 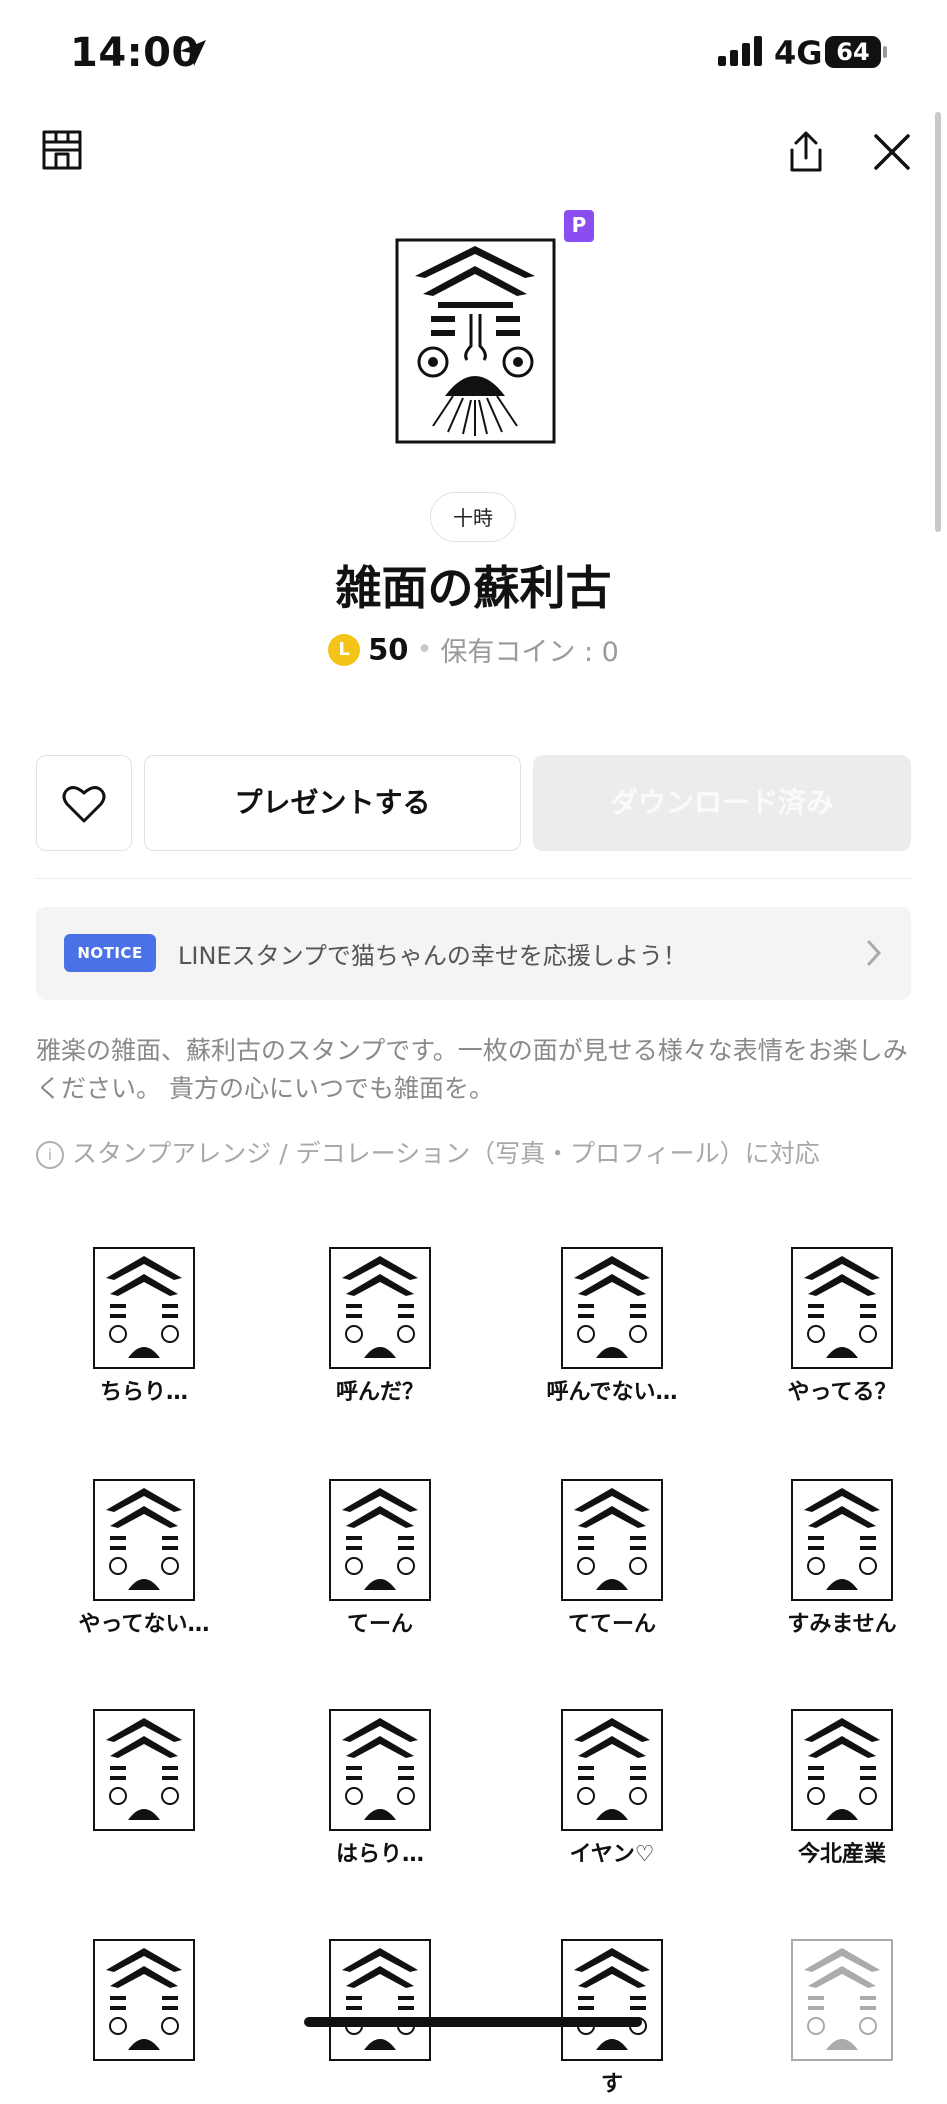 I want to click on info-icon: i, so click(x=50, y=1155).